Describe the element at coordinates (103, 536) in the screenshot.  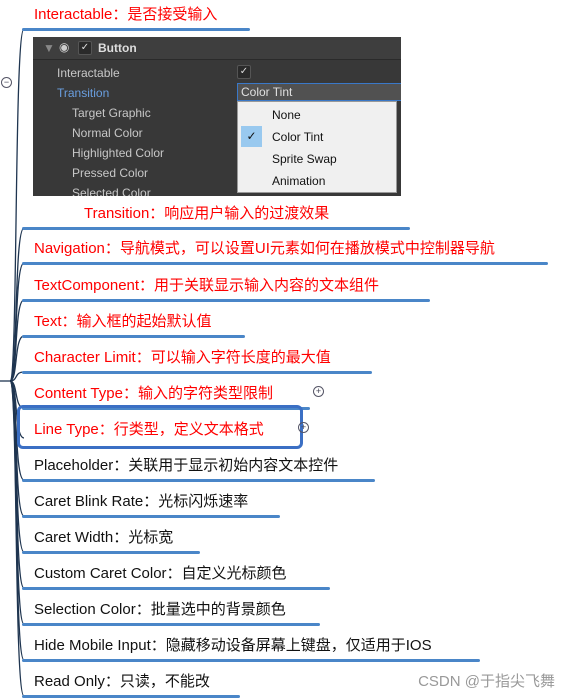
I see `topic-node: Caret Width：光标宽` at that location.